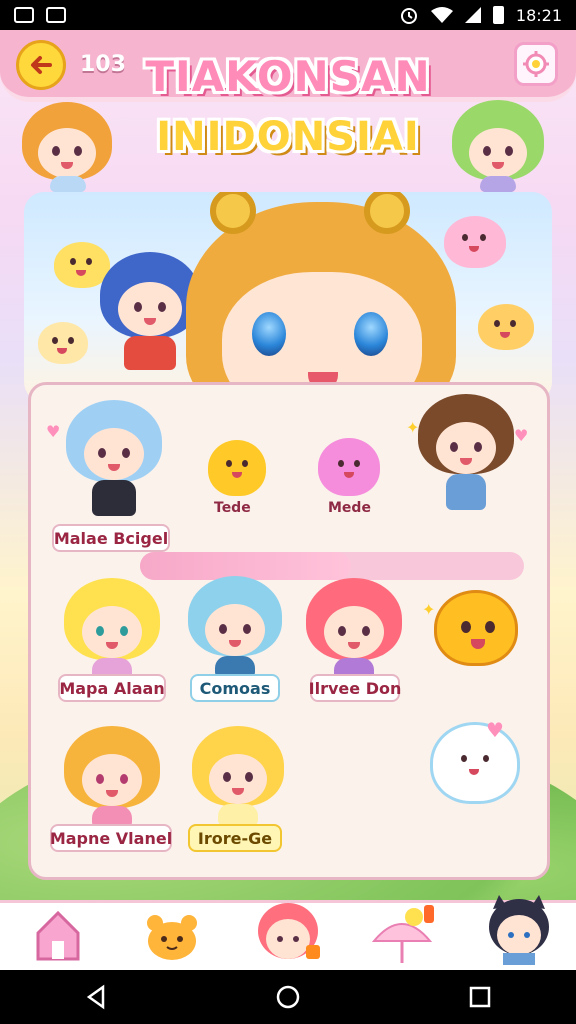  I want to click on bottom-navigation, so click(288, 932).